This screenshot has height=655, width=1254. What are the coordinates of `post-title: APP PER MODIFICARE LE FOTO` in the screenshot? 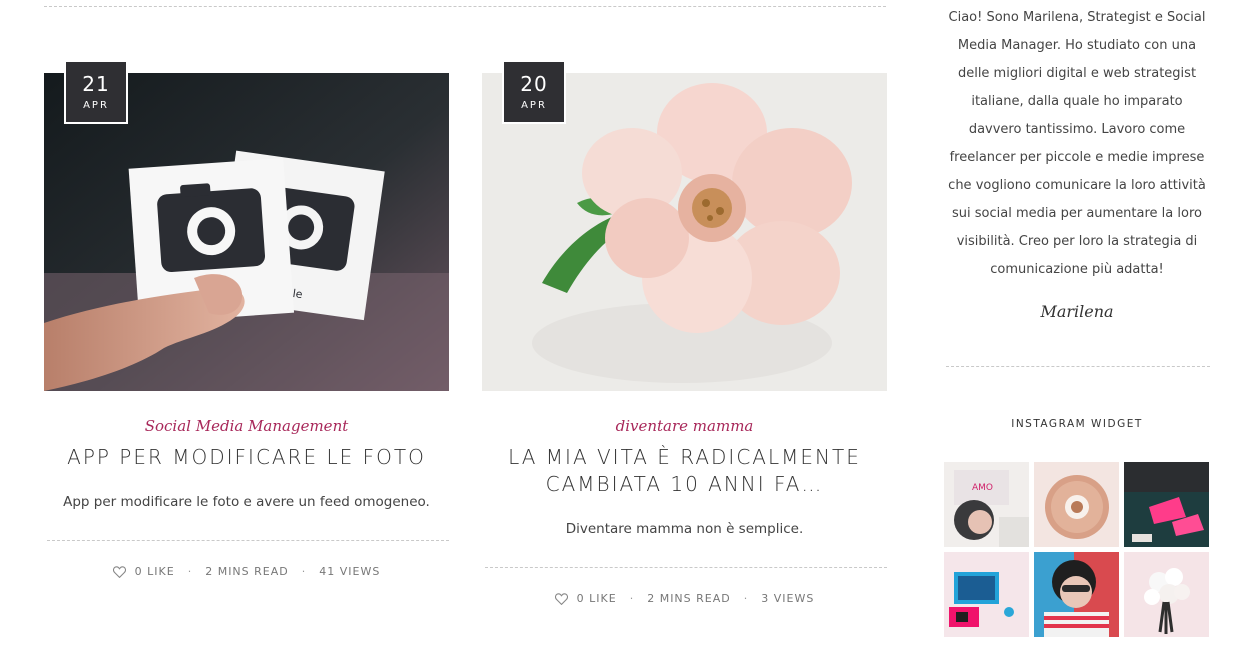 It's located at (246, 457).